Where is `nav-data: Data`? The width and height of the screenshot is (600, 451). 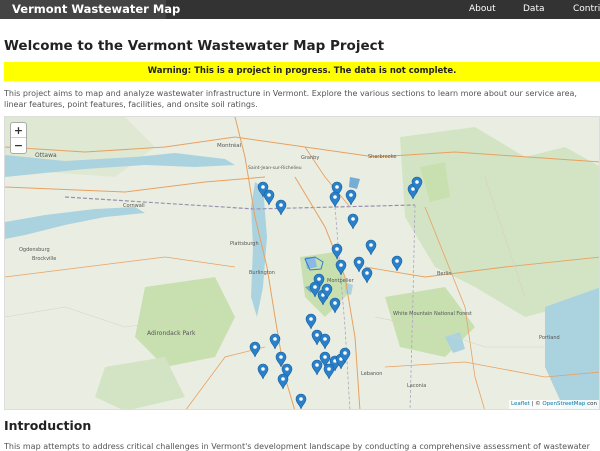
nav-data: Data is located at coordinates (534, 9).